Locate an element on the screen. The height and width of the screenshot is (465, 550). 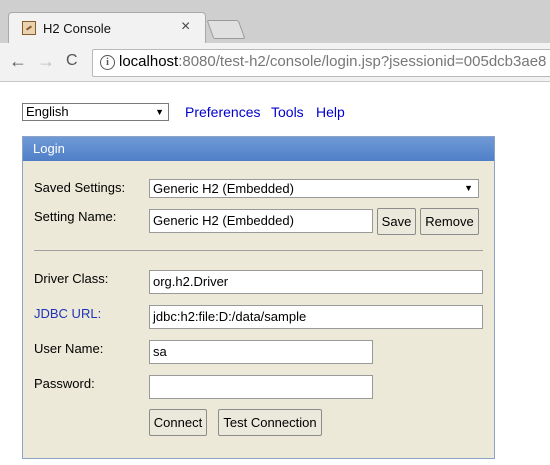
saved-settings-label: Saved Settings: is located at coordinates (80, 187).